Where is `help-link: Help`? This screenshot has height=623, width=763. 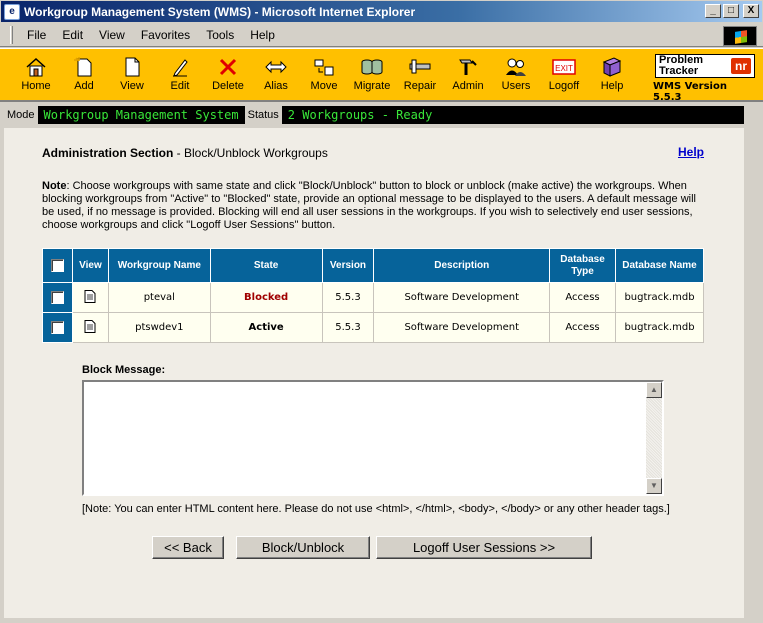 help-link: Help is located at coordinates (691, 152).